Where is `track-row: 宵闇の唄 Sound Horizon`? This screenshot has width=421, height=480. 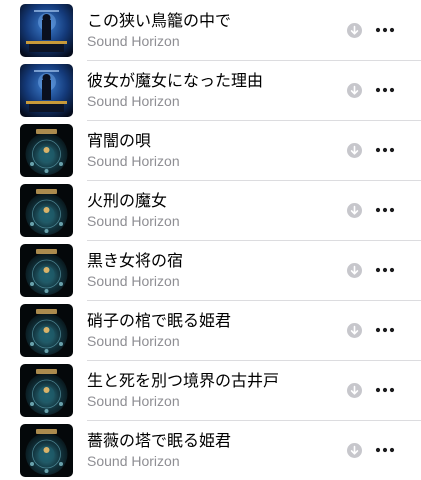
track-row: 宵闇の唄 Sound Horizon is located at coordinates (210, 150).